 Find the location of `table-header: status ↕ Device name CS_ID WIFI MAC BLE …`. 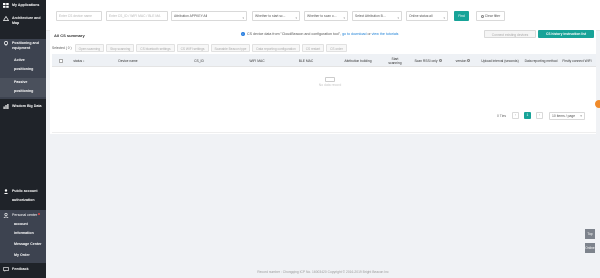

table-header: status ↕ Device name CS_ID WIFI MAC BLE … is located at coordinates (324, 60).